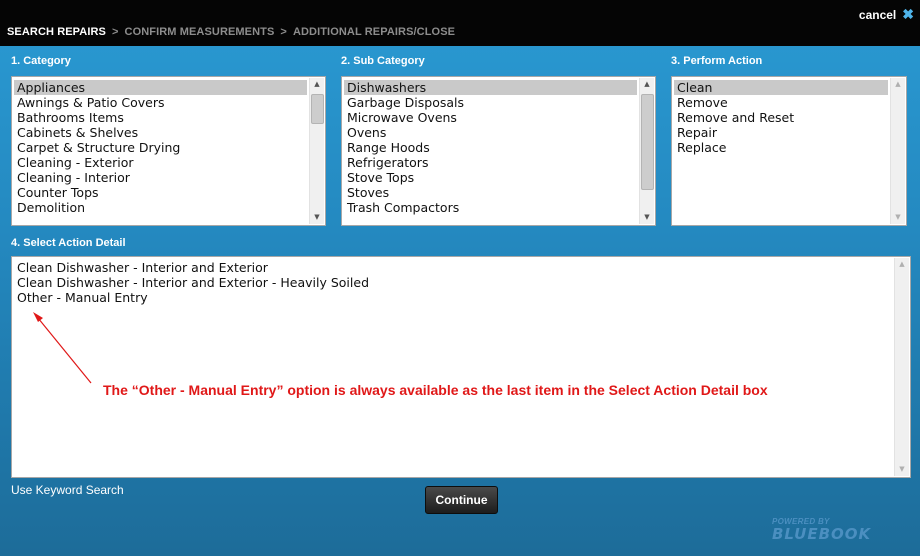 The height and width of the screenshot is (556, 920). What do you see at coordinates (717, 61) in the screenshot?
I see `perform-action-label: 3. Perform Action` at bounding box center [717, 61].